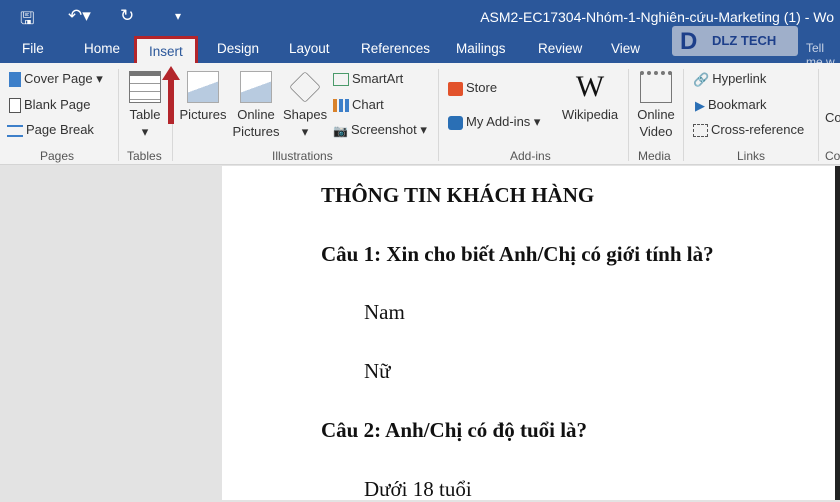 This screenshot has width=840, height=502. I want to click on pictures-icon, so click(203, 87).